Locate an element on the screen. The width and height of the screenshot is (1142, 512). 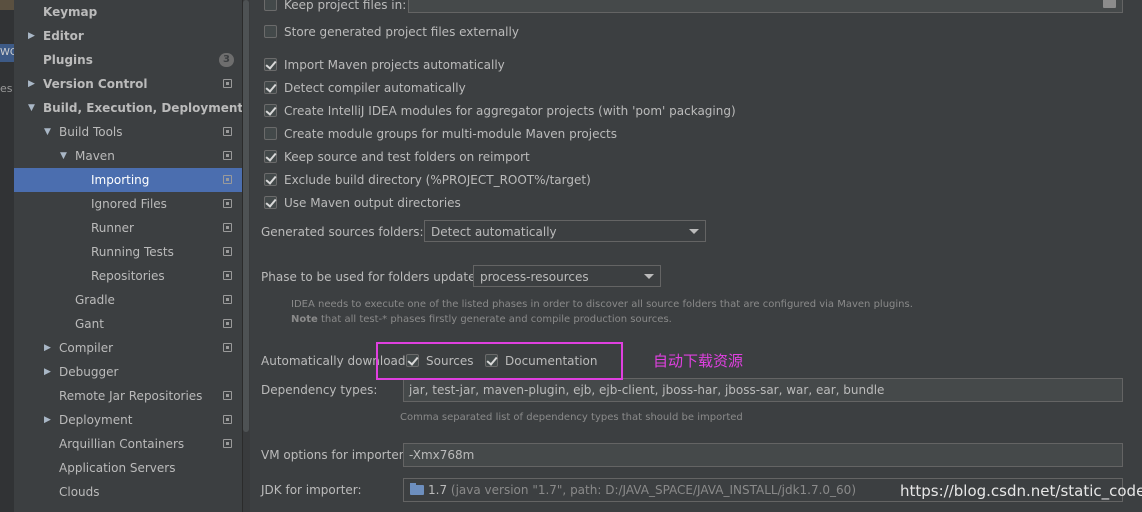
vm-options-value: -Xmx768m is located at coordinates (442, 455).